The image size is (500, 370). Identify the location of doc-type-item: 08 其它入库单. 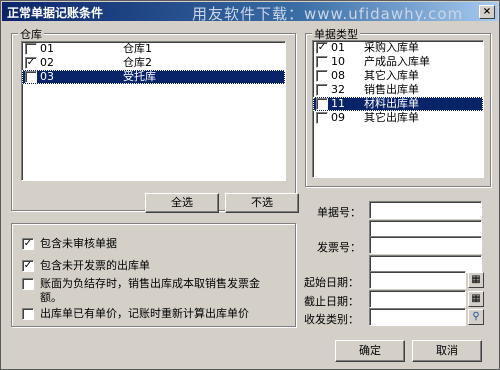
(398, 76).